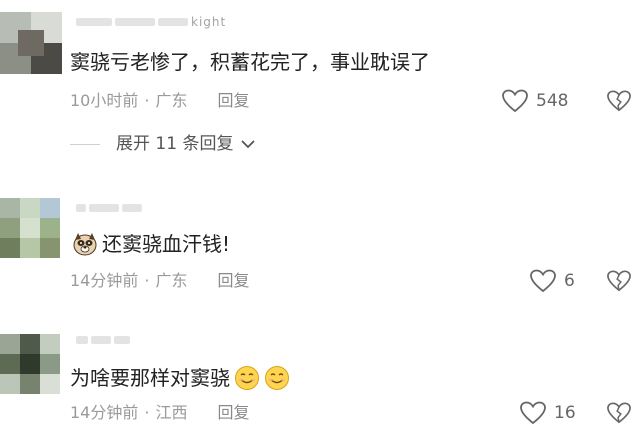 Image resolution: width=640 pixels, height=425 pixels. I want to click on like-count: 6, so click(569, 281).